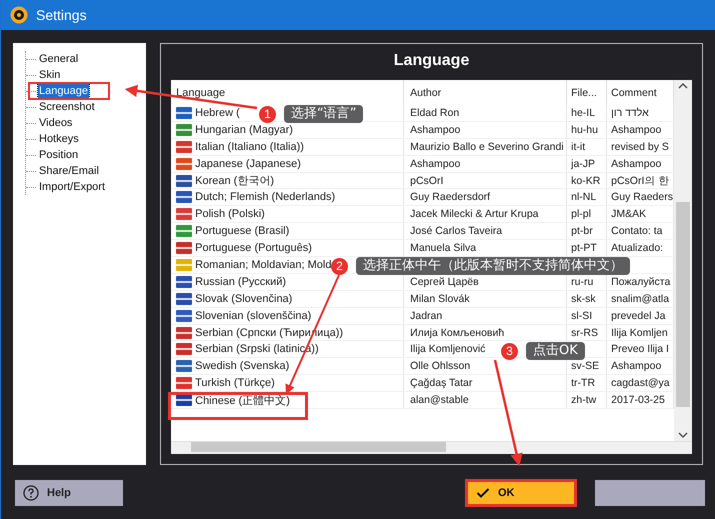 This screenshot has height=519, width=715. What do you see at coordinates (583, 383) in the screenshot?
I see `table-cell: tr-TR` at bounding box center [583, 383].